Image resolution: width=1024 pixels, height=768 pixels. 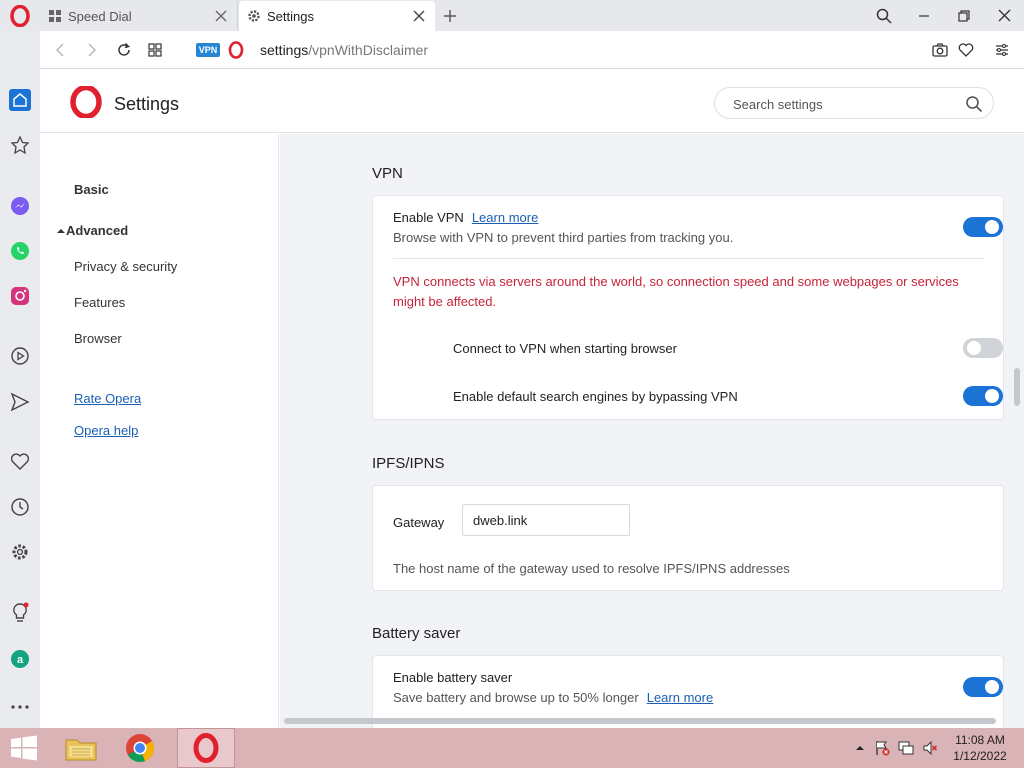 I want to click on heart-icon, so click(x=20, y=461).